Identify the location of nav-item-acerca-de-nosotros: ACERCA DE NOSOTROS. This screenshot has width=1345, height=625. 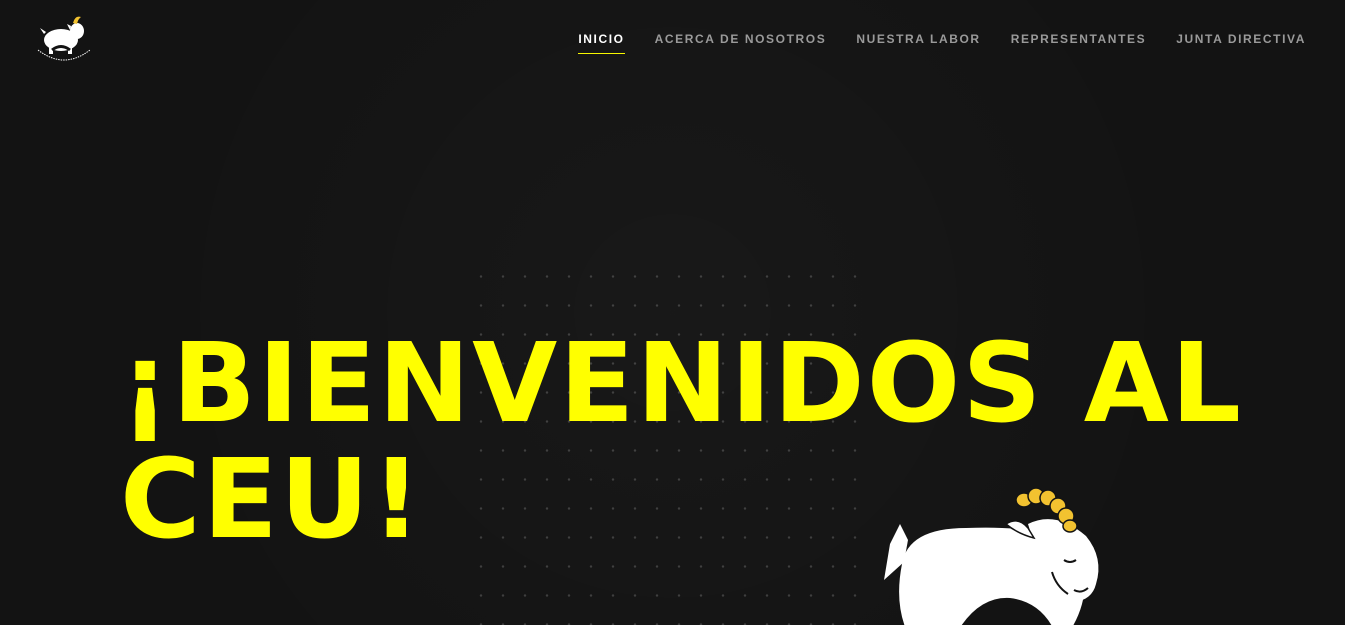
(741, 42).